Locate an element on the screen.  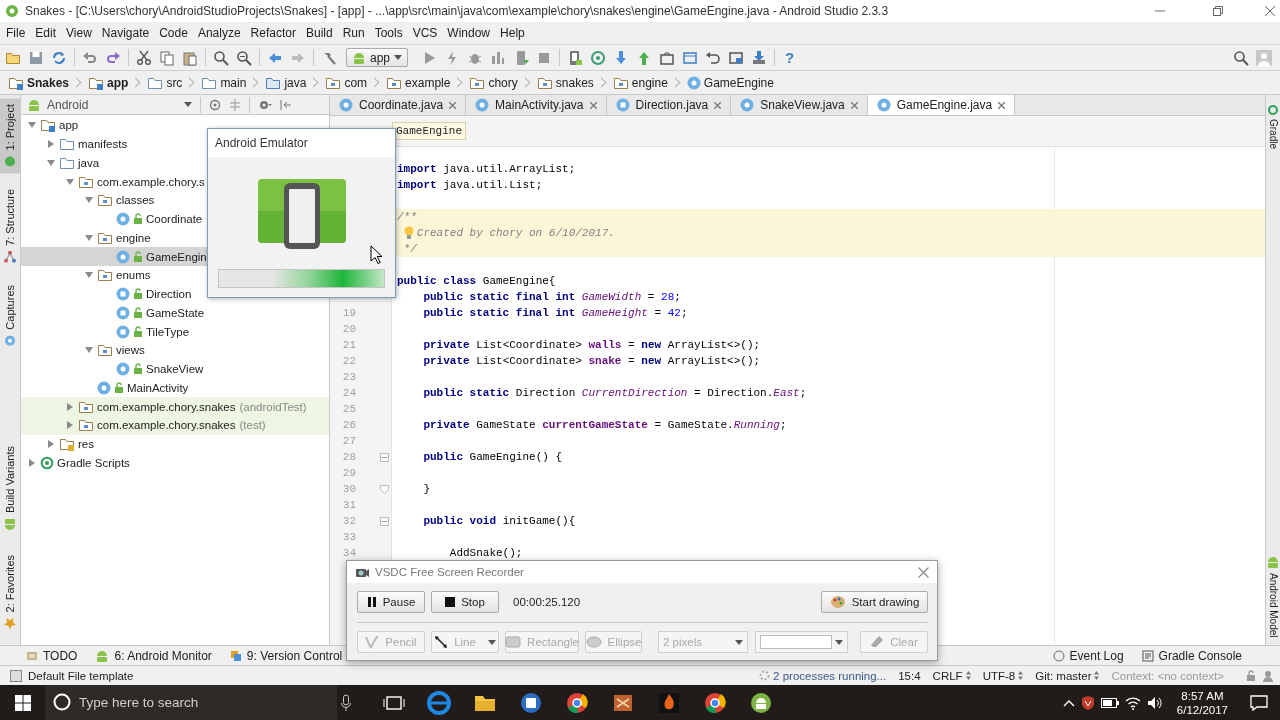
menu-item: Help is located at coordinates (512, 33).